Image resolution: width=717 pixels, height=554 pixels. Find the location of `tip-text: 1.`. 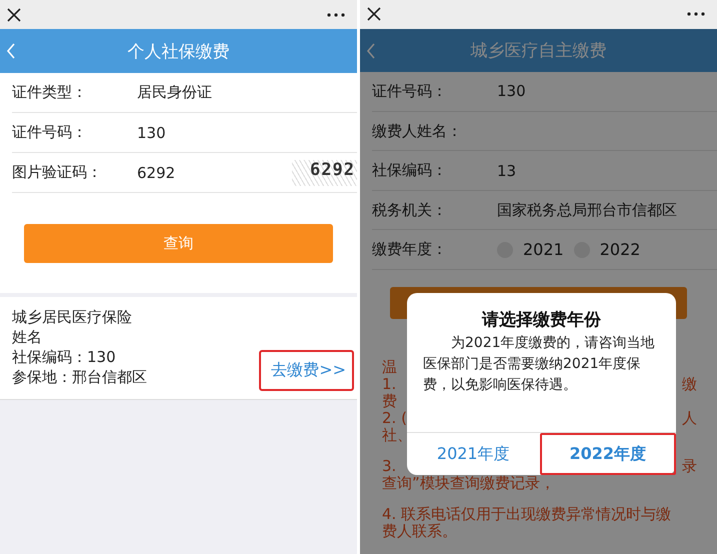

tip-text: 1. is located at coordinates (389, 384).